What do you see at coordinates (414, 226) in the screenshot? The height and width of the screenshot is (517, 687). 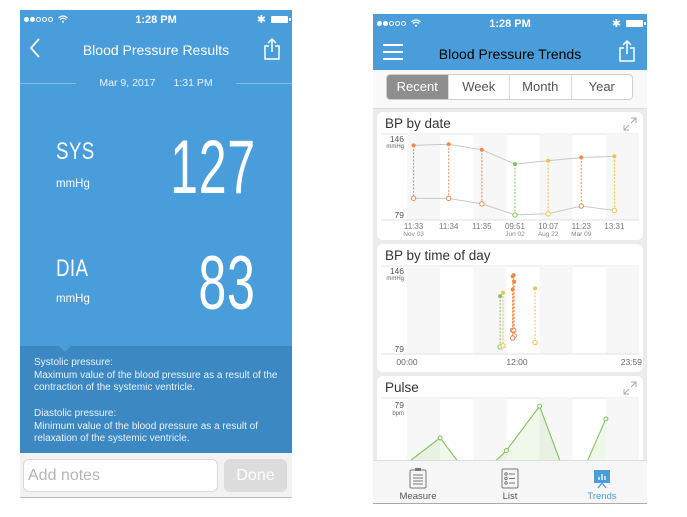 I see `x-tick-label: 11:33` at bounding box center [414, 226].